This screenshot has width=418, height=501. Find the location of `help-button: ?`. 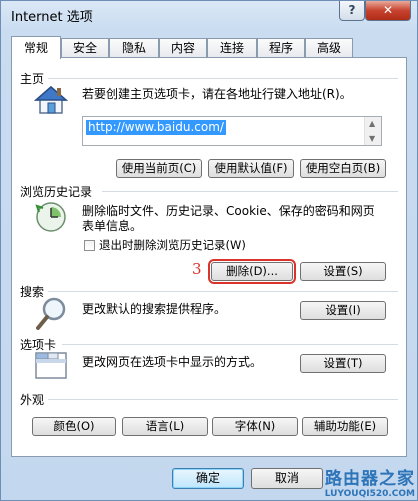

help-button: ? is located at coordinates (352, 11).